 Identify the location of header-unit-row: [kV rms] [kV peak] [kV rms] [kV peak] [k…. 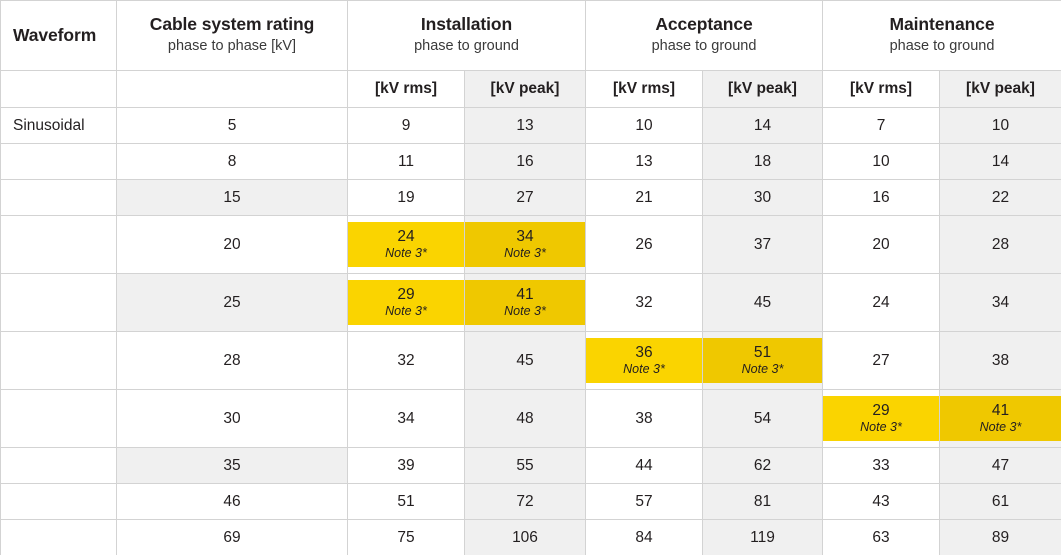
(530, 89).